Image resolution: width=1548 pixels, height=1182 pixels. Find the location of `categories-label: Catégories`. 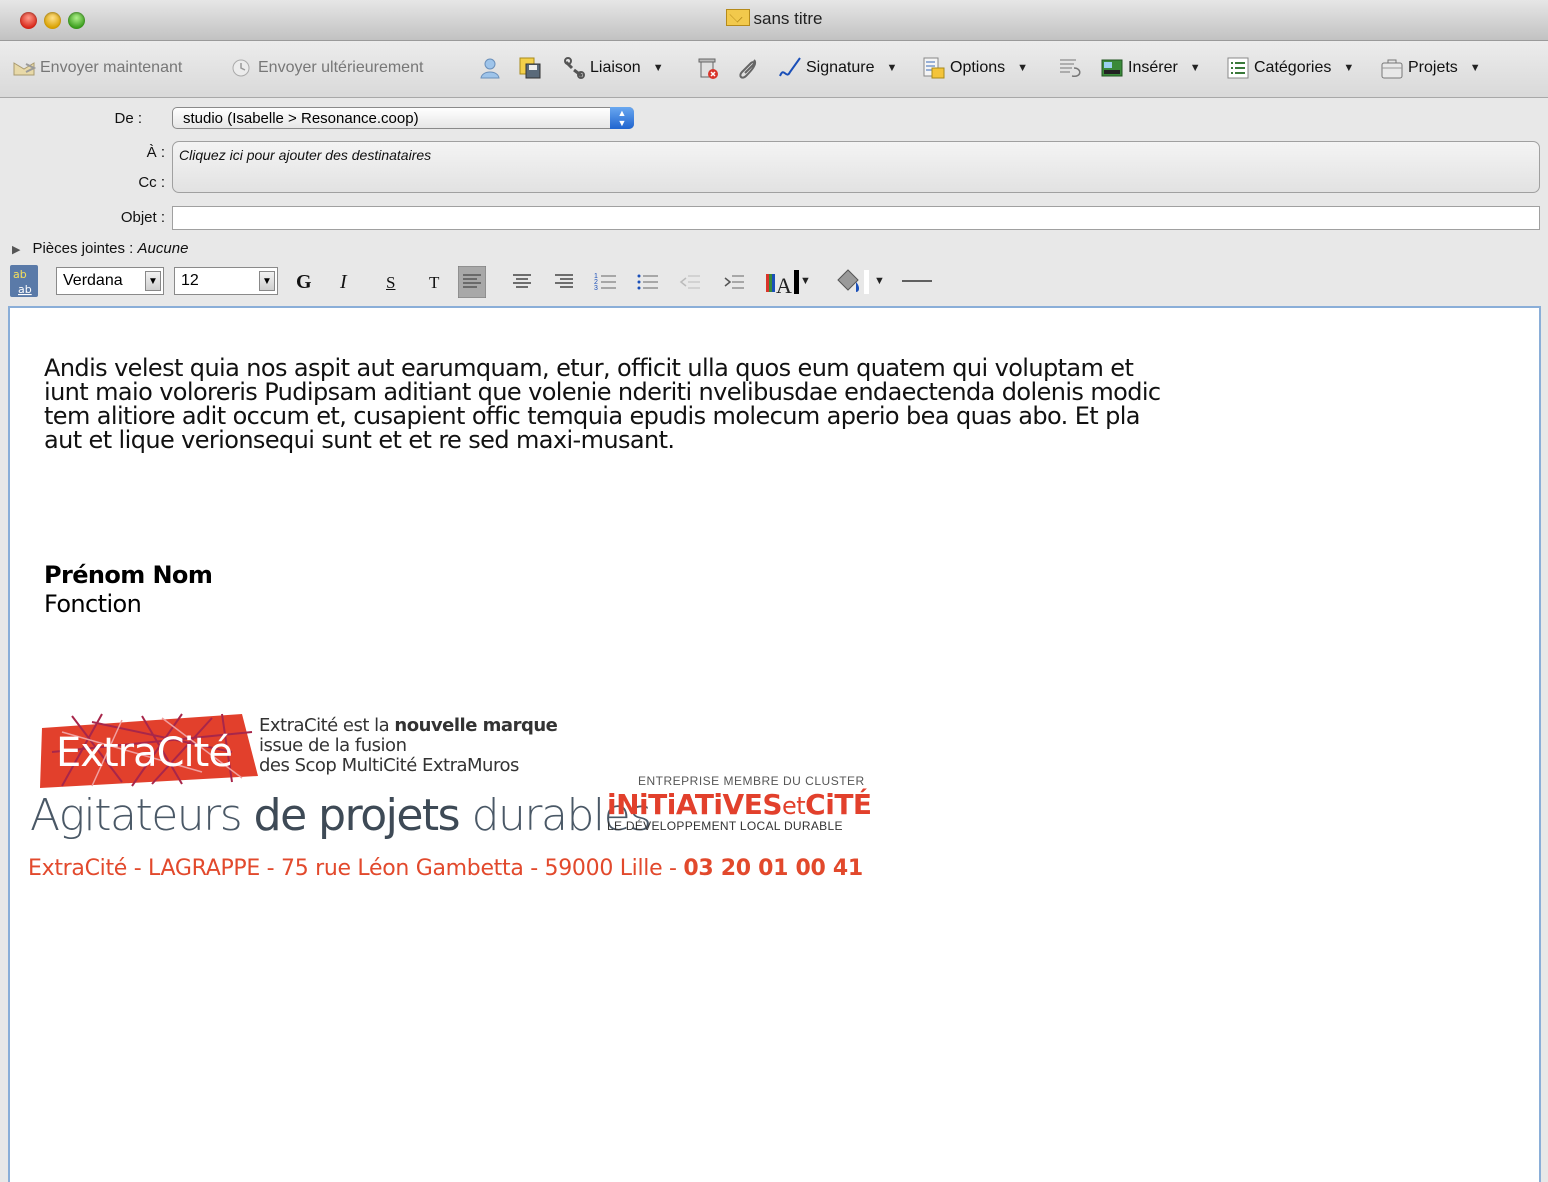

categories-label: Catégories is located at coordinates (1293, 67).